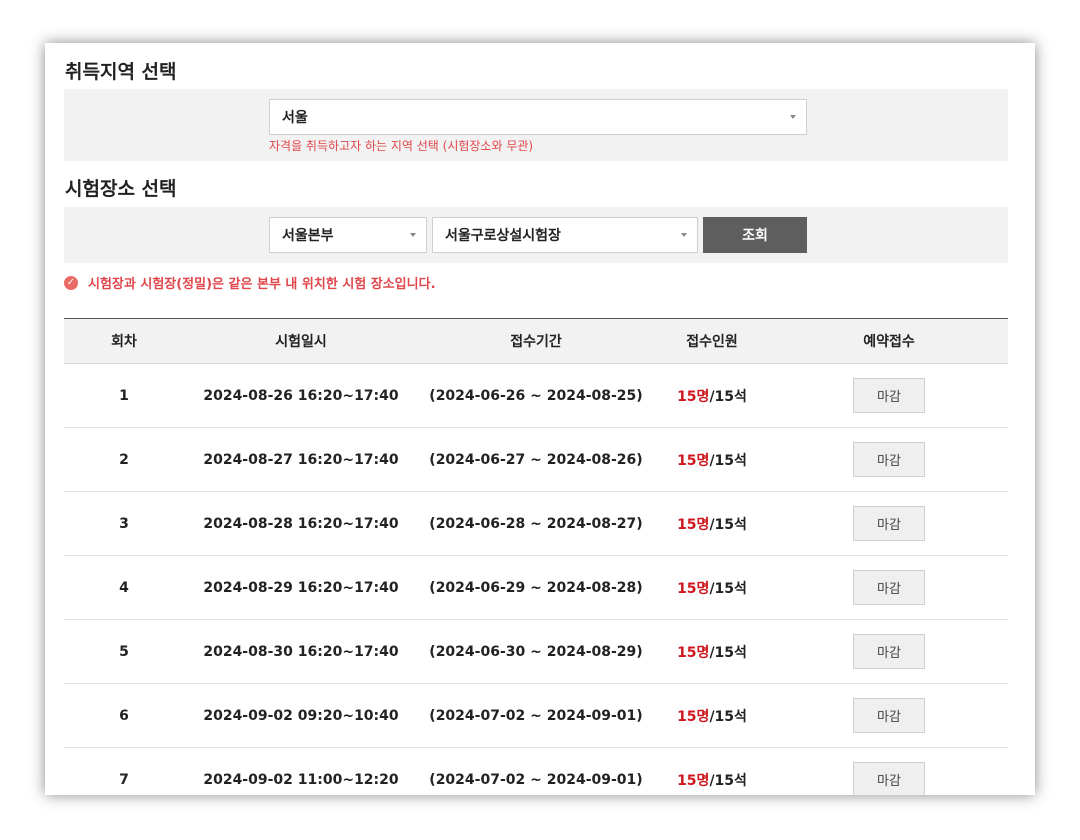 This screenshot has width=1080, height=840. I want to click on exam-datetime-cell: 2024-08-30 16:20~17:40, so click(301, 651).